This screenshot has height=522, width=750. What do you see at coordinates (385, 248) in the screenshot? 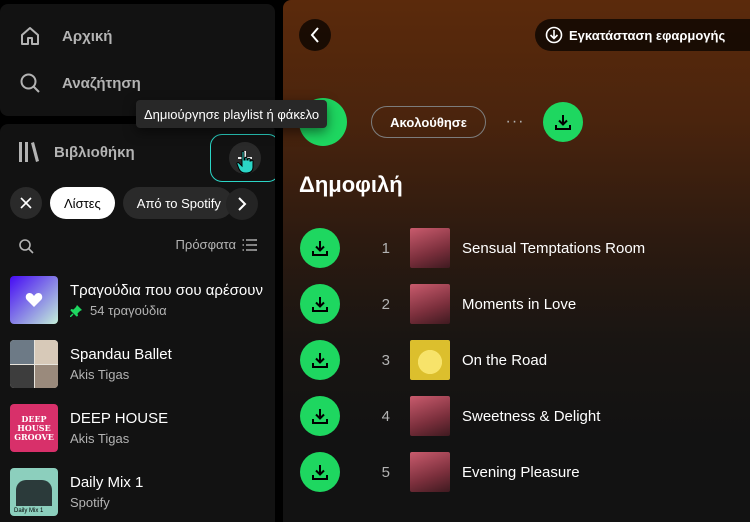
I see `track-number: 1` at bounding box center [385, 248].